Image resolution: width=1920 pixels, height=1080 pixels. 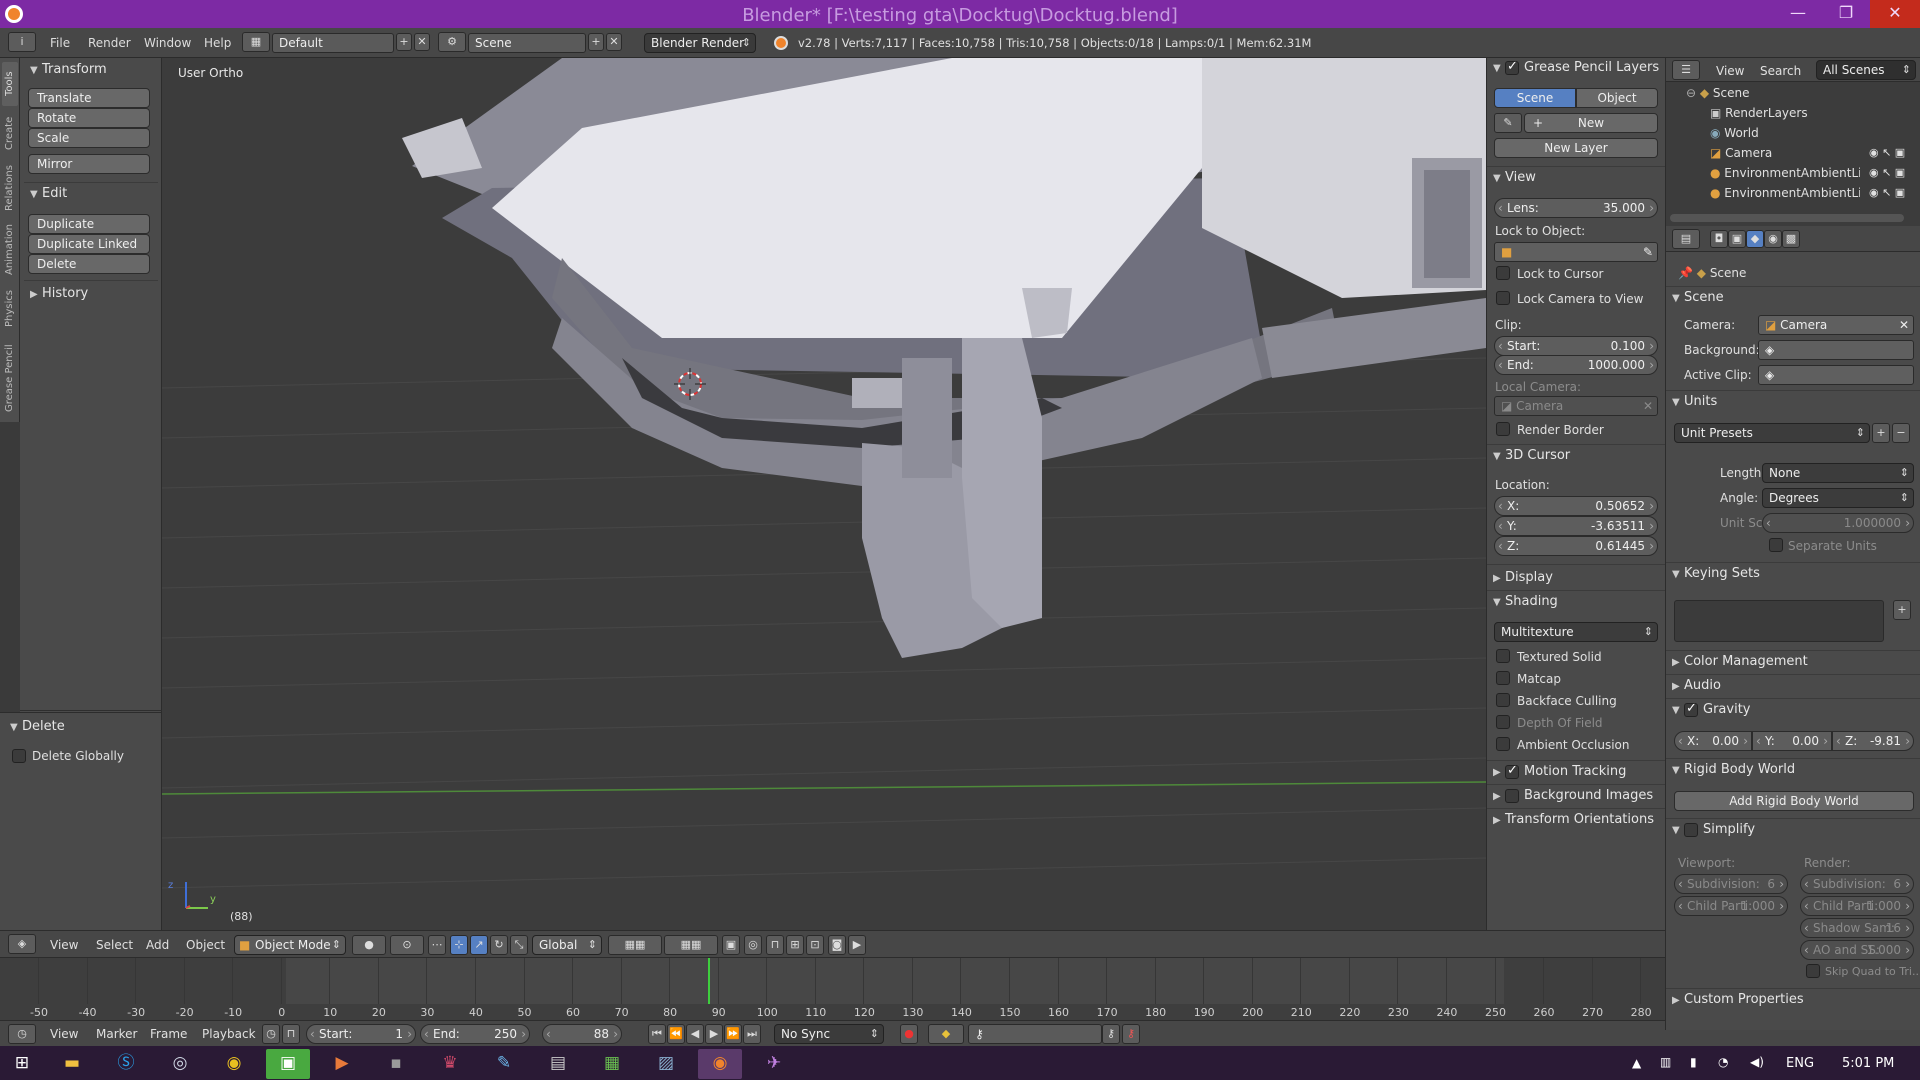 I want to click on length-select: None, so click(x=1838, y=473).